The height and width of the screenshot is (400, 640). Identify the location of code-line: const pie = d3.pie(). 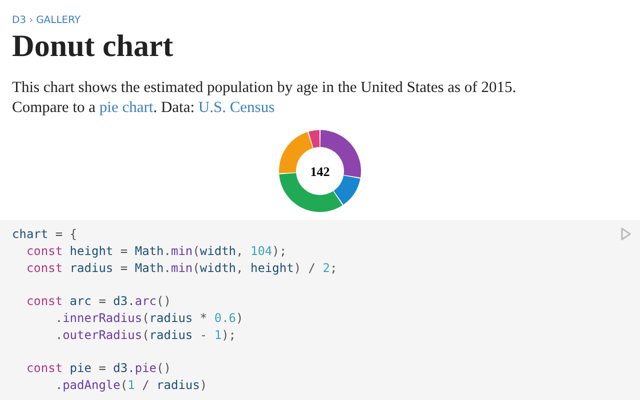
(98, 369).